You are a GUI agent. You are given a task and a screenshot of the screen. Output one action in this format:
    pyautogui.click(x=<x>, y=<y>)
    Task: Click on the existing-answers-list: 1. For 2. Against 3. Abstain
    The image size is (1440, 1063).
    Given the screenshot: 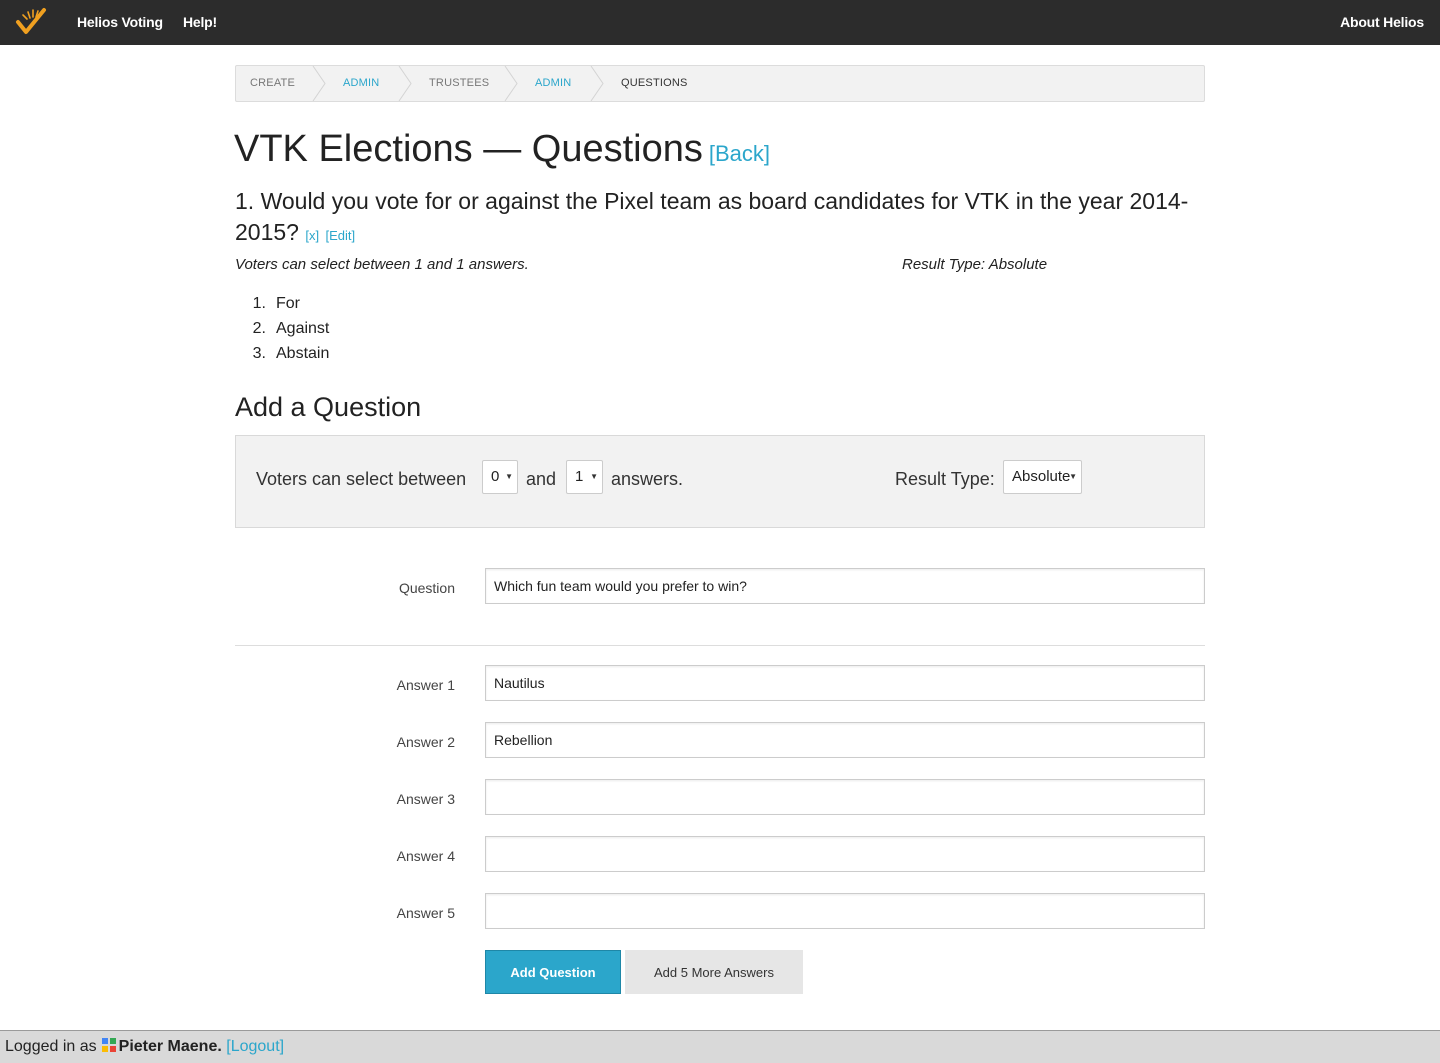 What is the action you would take?
    pyautogui.click(x=282, y=330)
    